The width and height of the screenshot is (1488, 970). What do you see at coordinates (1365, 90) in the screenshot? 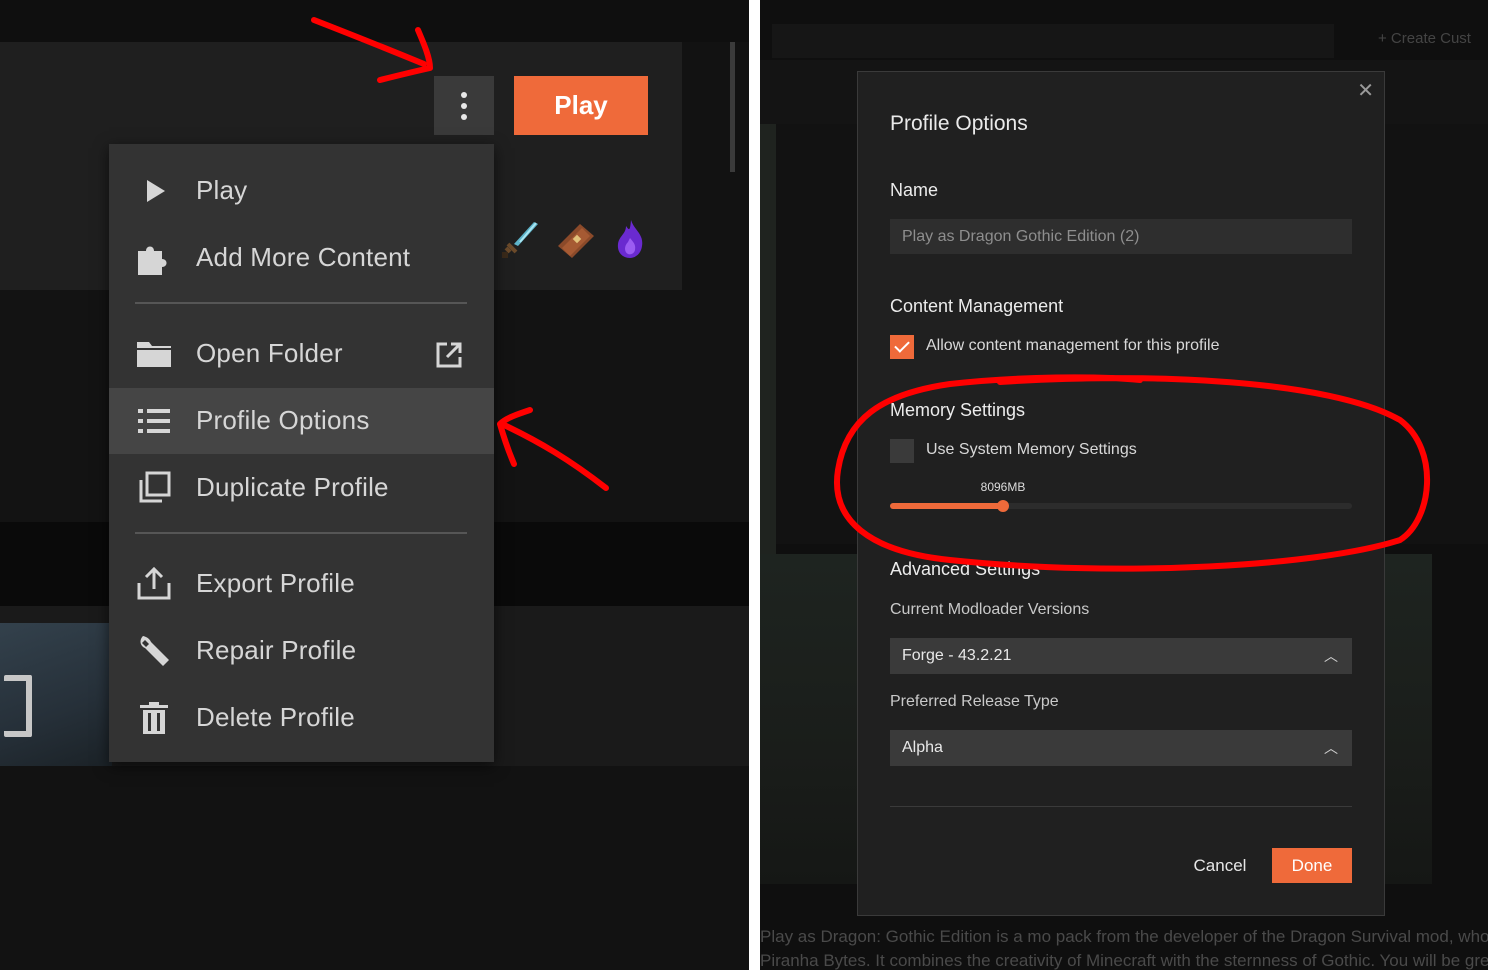
I see `close-icon: ✕` at bounding box center [1365, 90].